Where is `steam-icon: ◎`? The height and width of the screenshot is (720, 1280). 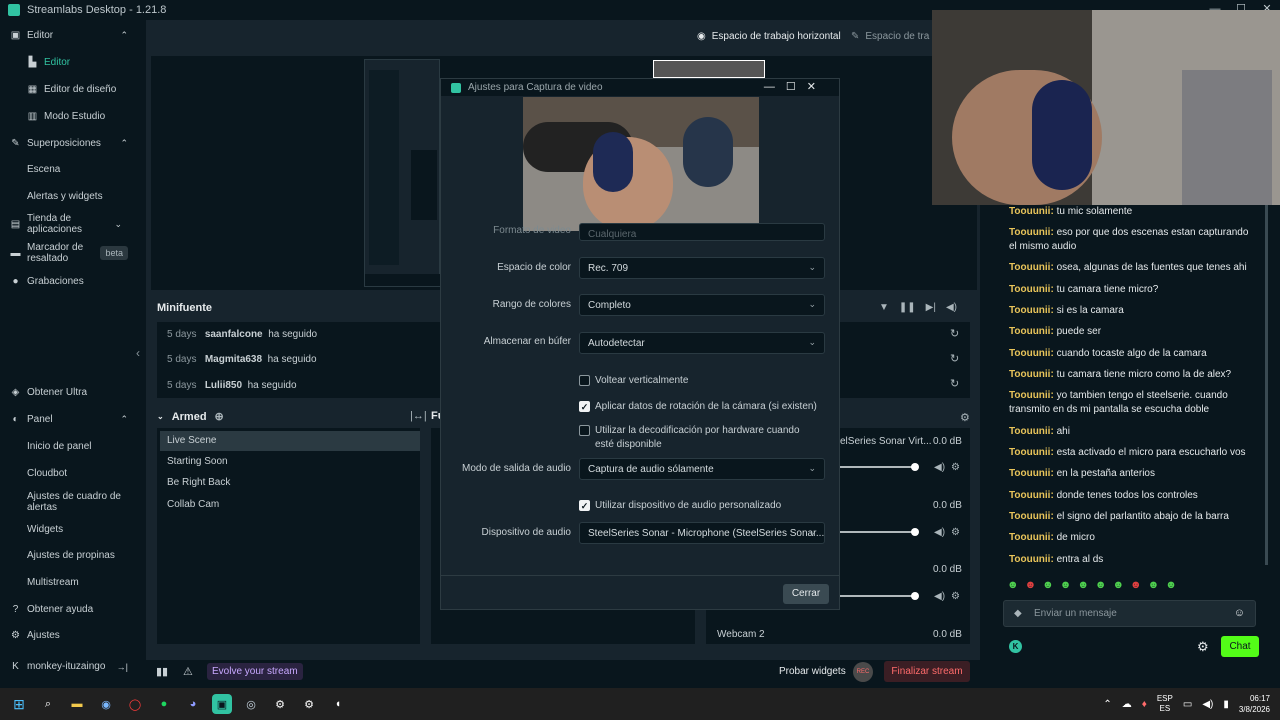
steam-icon: ◎ is located at coordinates (251, 704).